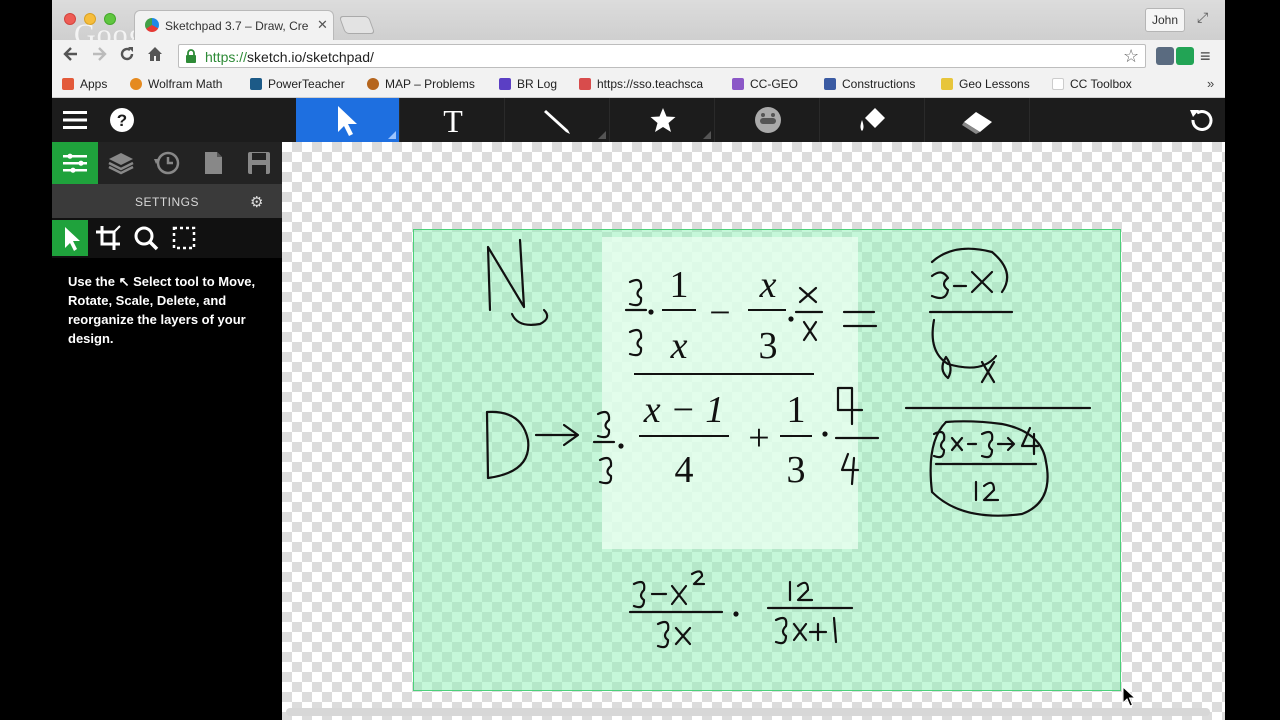 The width and height of the screenshot is (1280, 720). I want to click on settings-header: SETTINGS ⚙, so click(167, 201).